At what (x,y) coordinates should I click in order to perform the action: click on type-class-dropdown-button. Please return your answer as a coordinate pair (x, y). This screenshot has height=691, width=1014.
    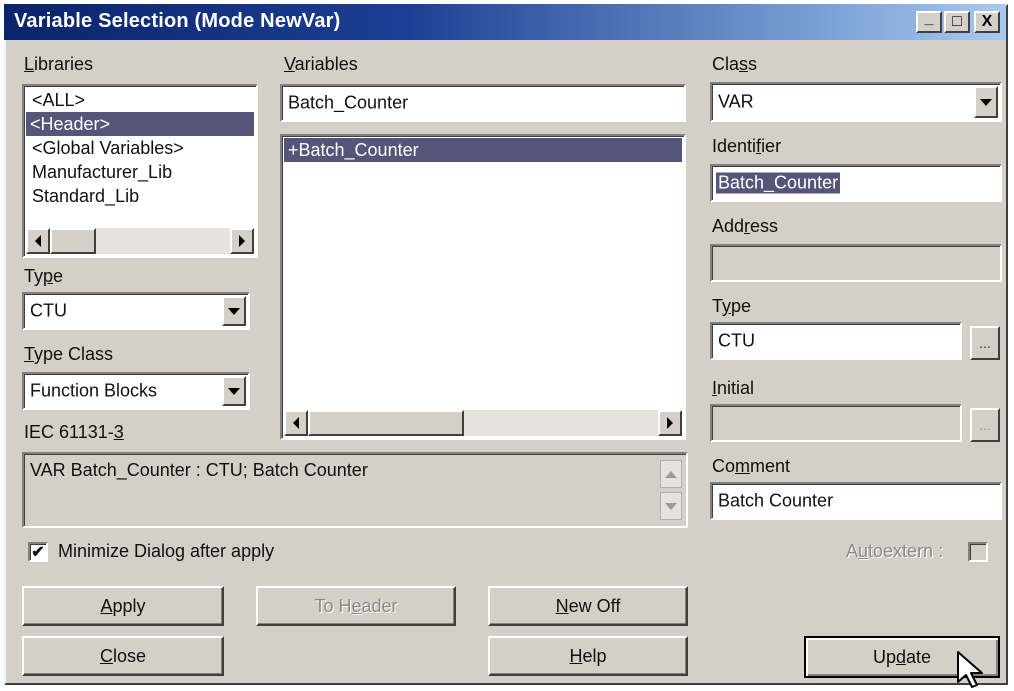
    Looking at the image, I should click on (234, 391).